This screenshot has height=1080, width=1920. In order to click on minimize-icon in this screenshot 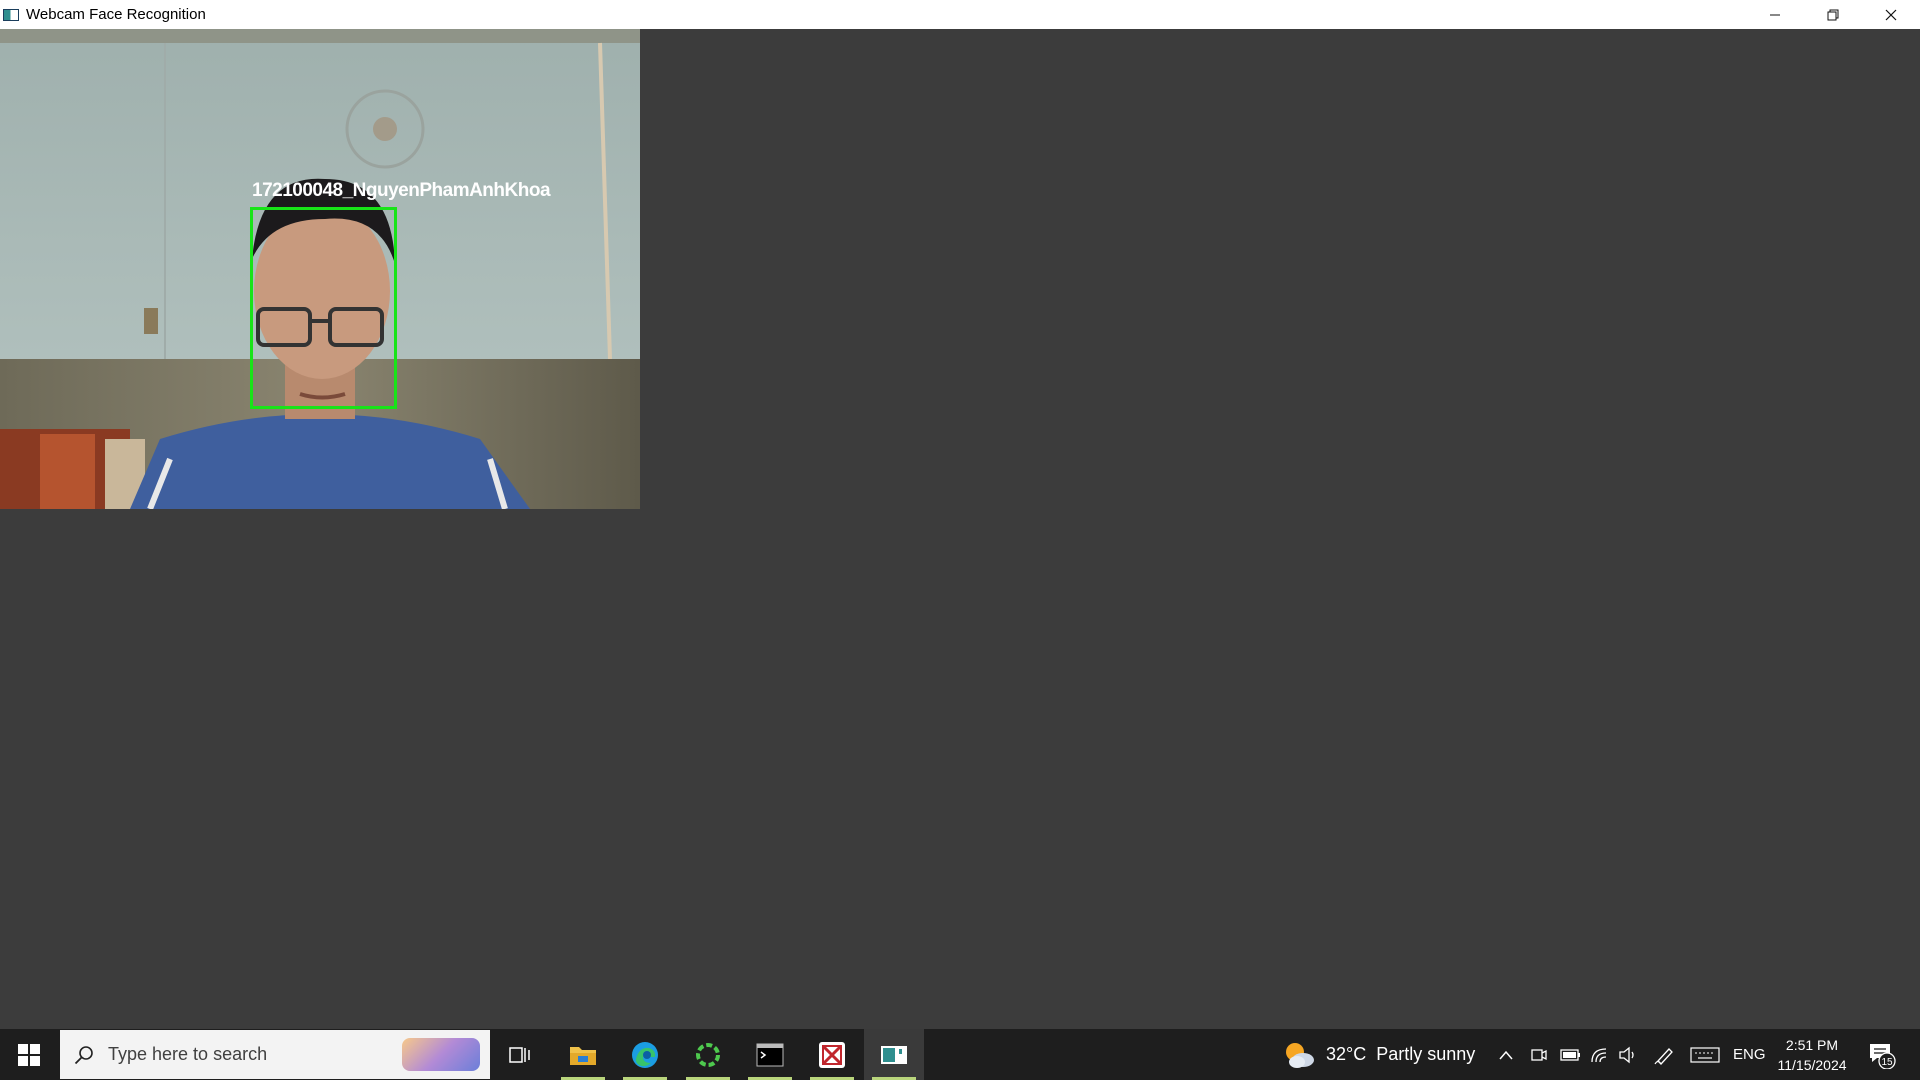, I will do `click(1775, 14)`.